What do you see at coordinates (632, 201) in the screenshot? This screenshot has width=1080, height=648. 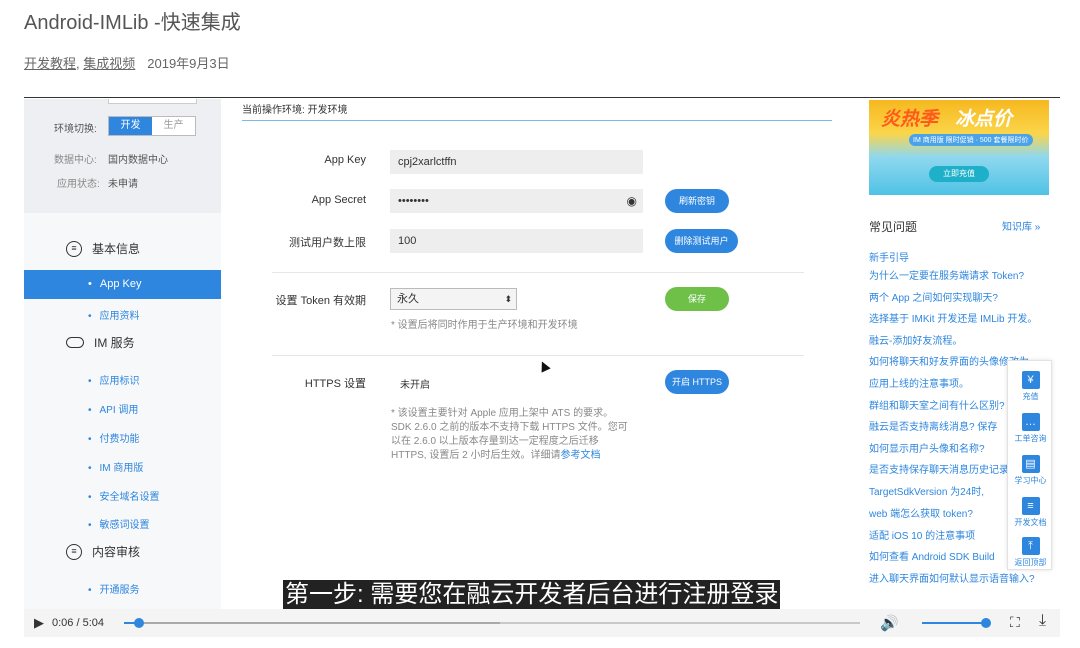 I see `eye-icon: ◉` at bounding box center [632, 201].